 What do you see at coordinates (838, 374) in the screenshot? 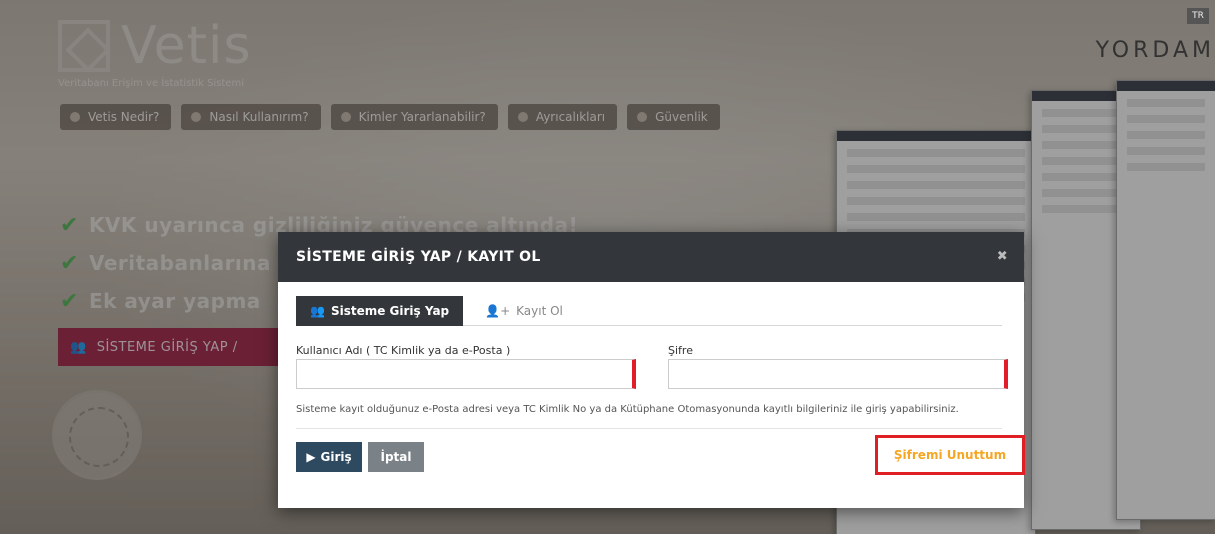
I see `password-field` at bounding box center [838, 374].